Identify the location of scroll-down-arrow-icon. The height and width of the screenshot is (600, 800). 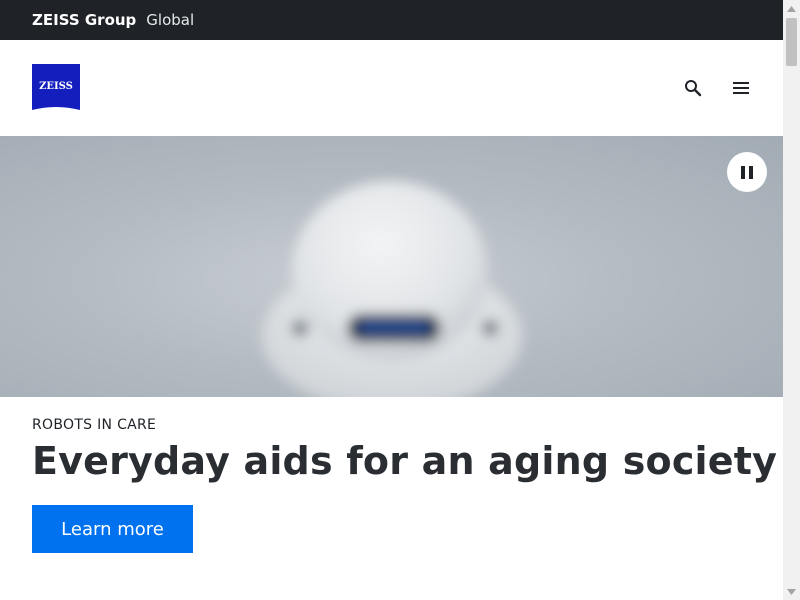
(791, 591).